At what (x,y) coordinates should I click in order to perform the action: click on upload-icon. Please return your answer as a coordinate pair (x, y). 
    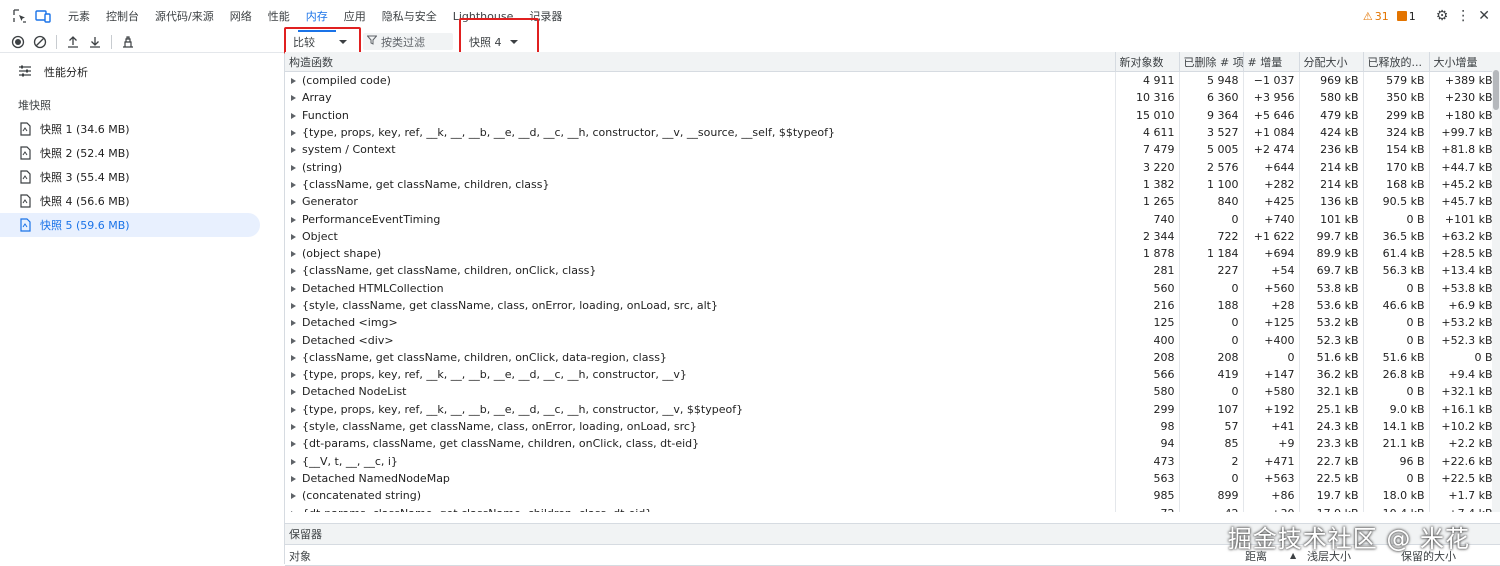
    Looking at the image, I should click on (73, 42).